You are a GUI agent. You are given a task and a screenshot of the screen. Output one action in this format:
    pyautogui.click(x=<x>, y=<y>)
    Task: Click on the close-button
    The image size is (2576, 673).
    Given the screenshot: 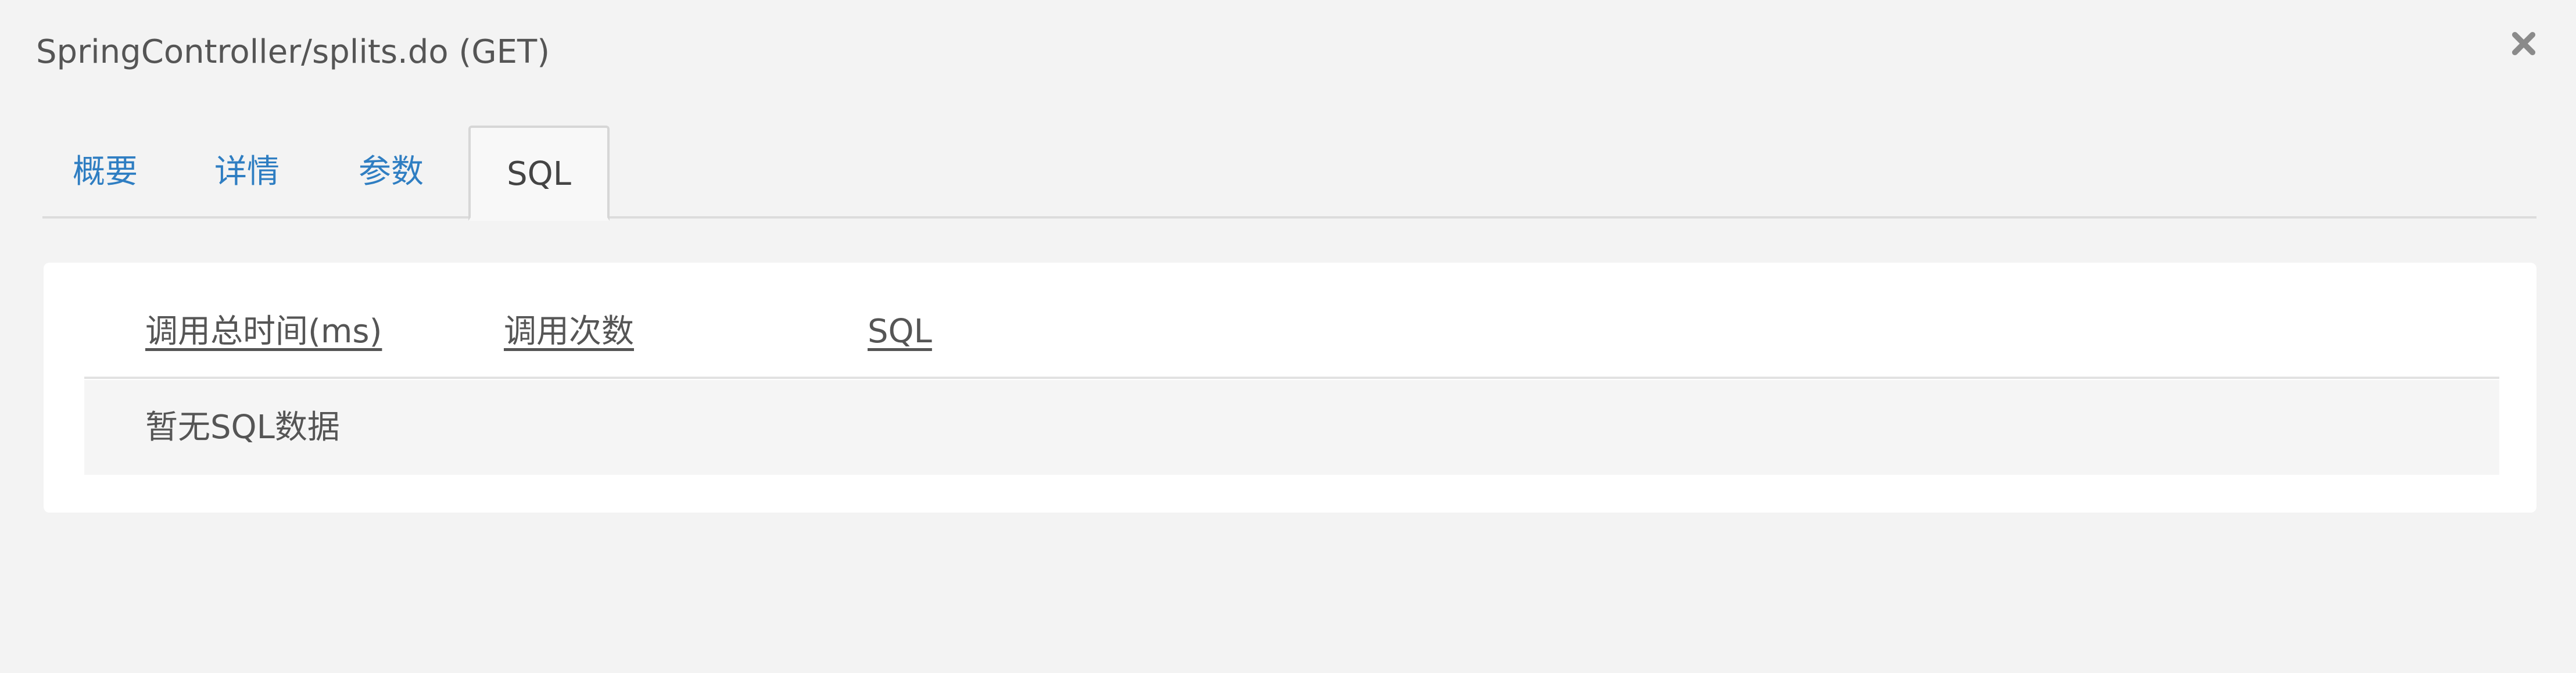 What is the action you would take?
    pyautogui.click(x=2523, y=44)
    